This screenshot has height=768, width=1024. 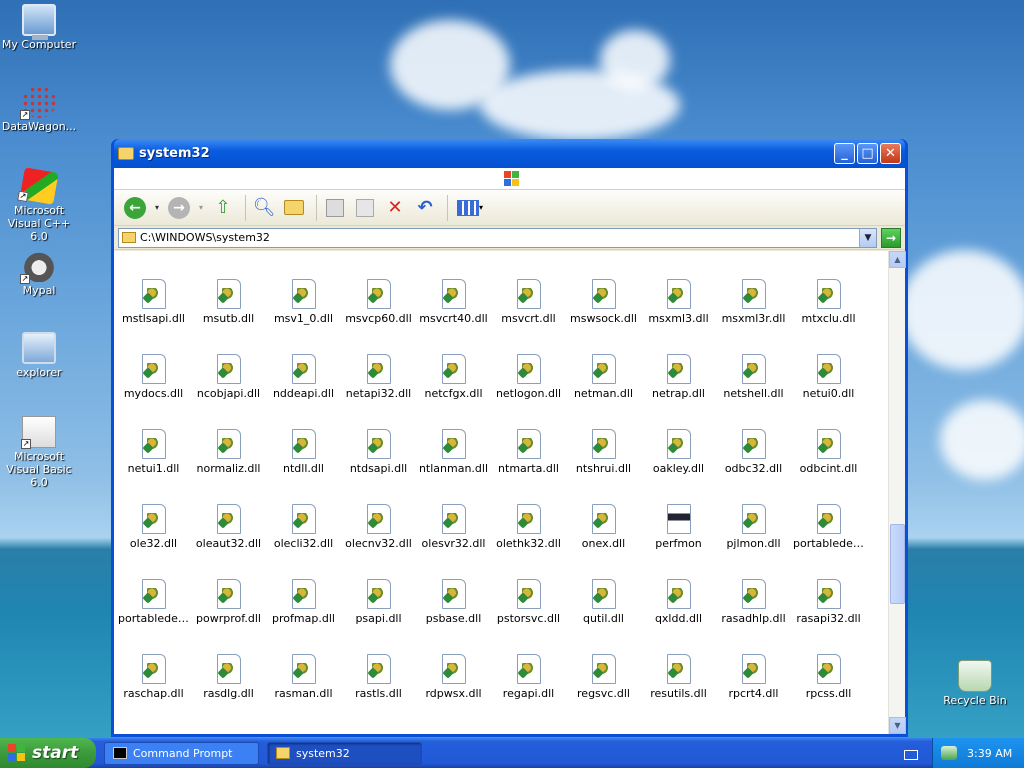 I want to click on file-item: ntlanman.dll, so click(x=453, y=462).